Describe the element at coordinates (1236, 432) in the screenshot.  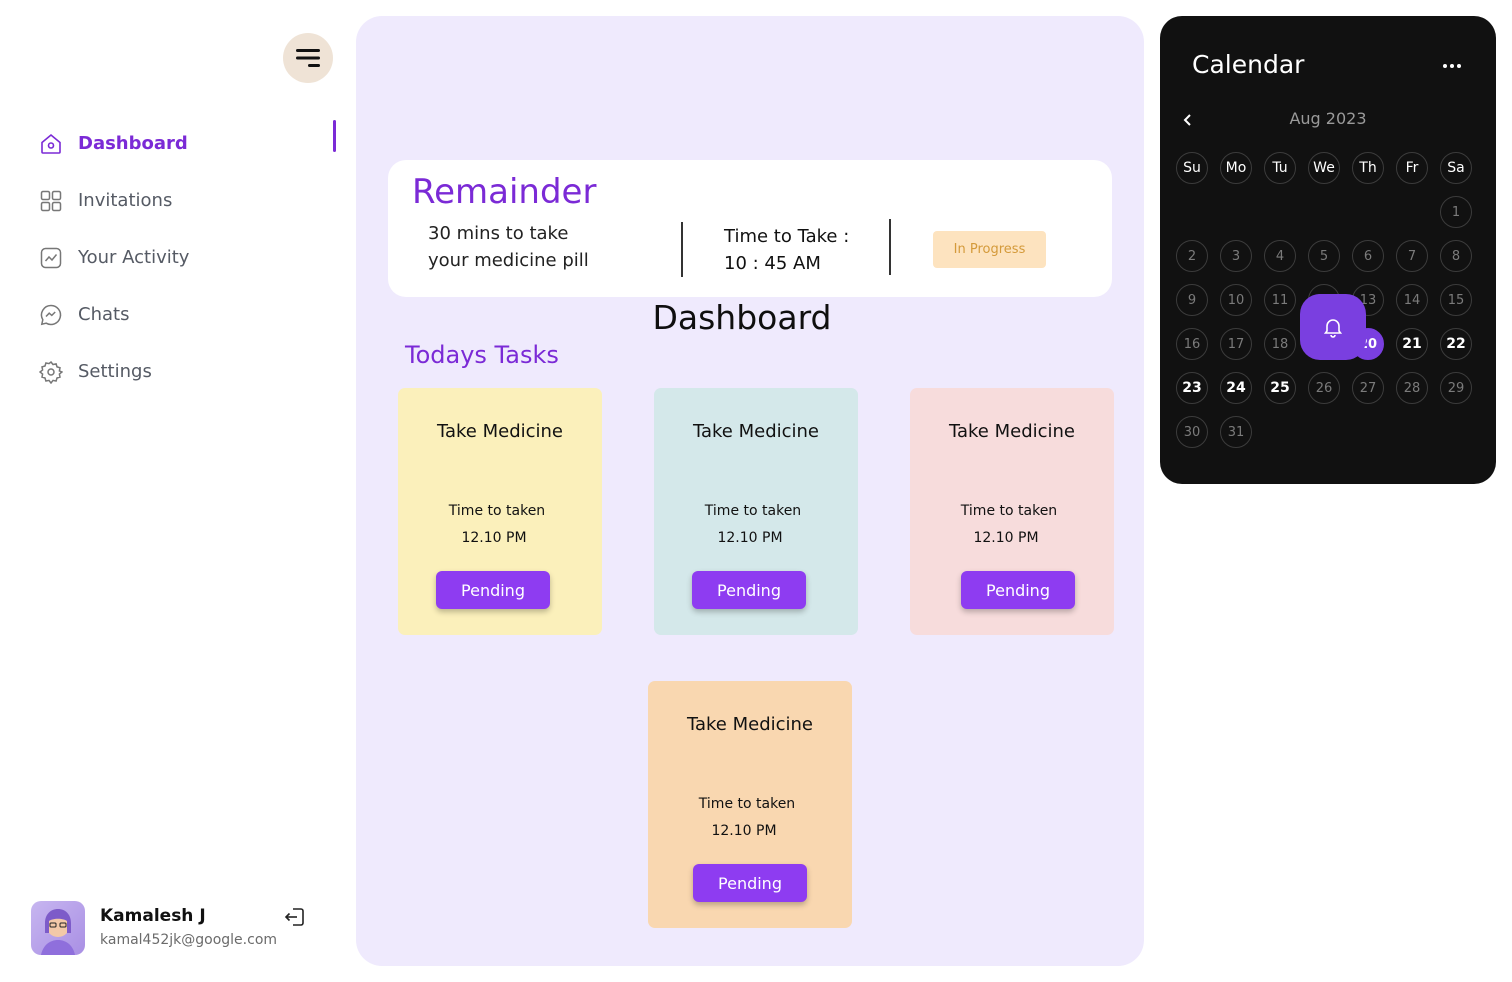
I see `calendar-day: 31` at that location.